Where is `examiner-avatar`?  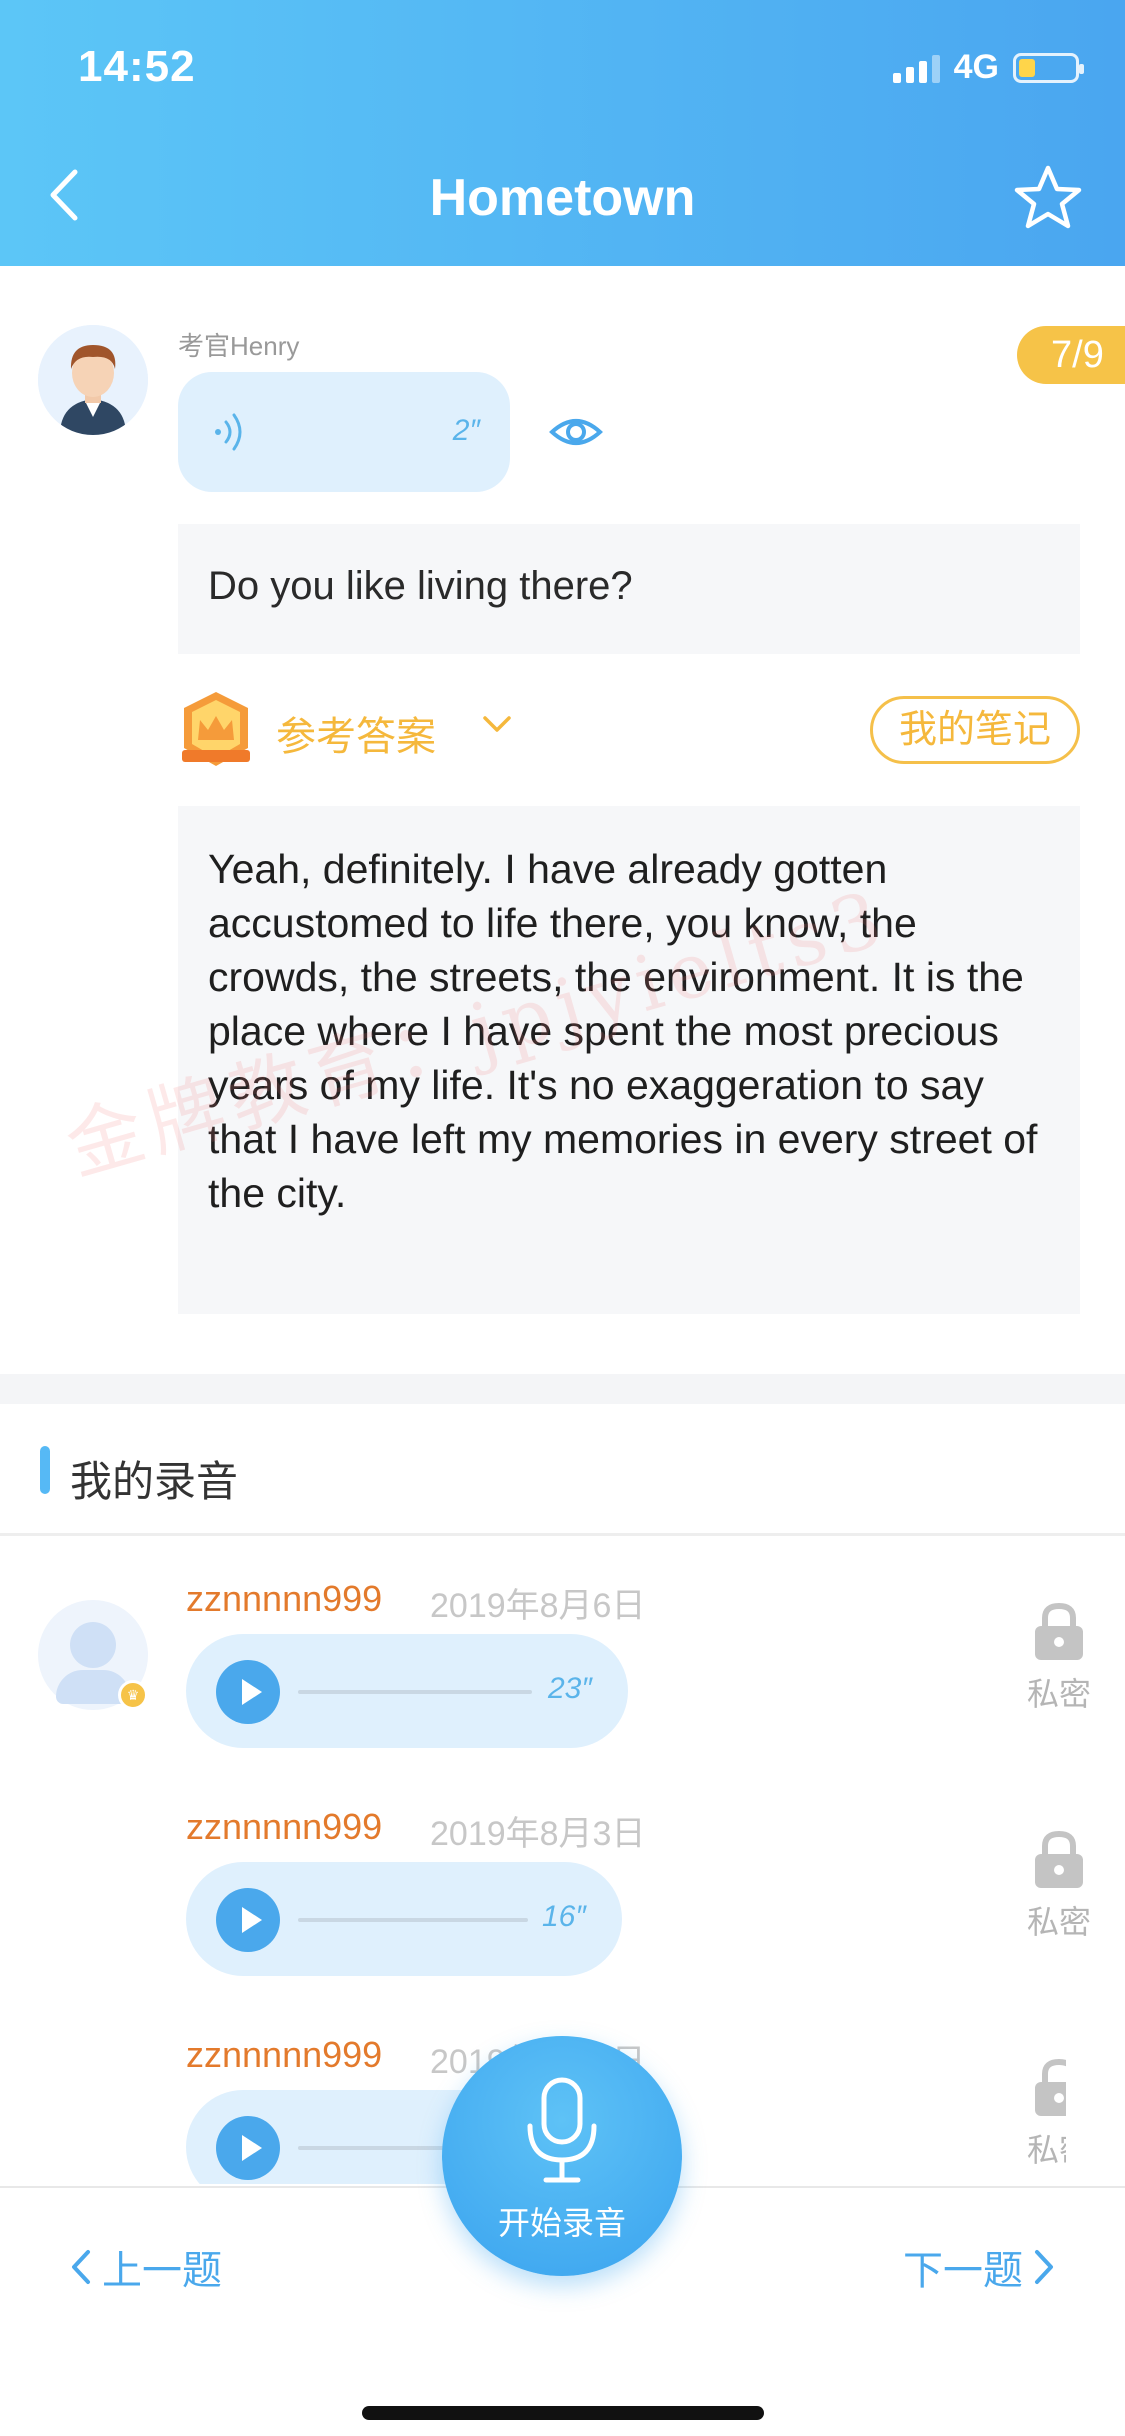
examiner-avatar is located at coordinates (93, 380).